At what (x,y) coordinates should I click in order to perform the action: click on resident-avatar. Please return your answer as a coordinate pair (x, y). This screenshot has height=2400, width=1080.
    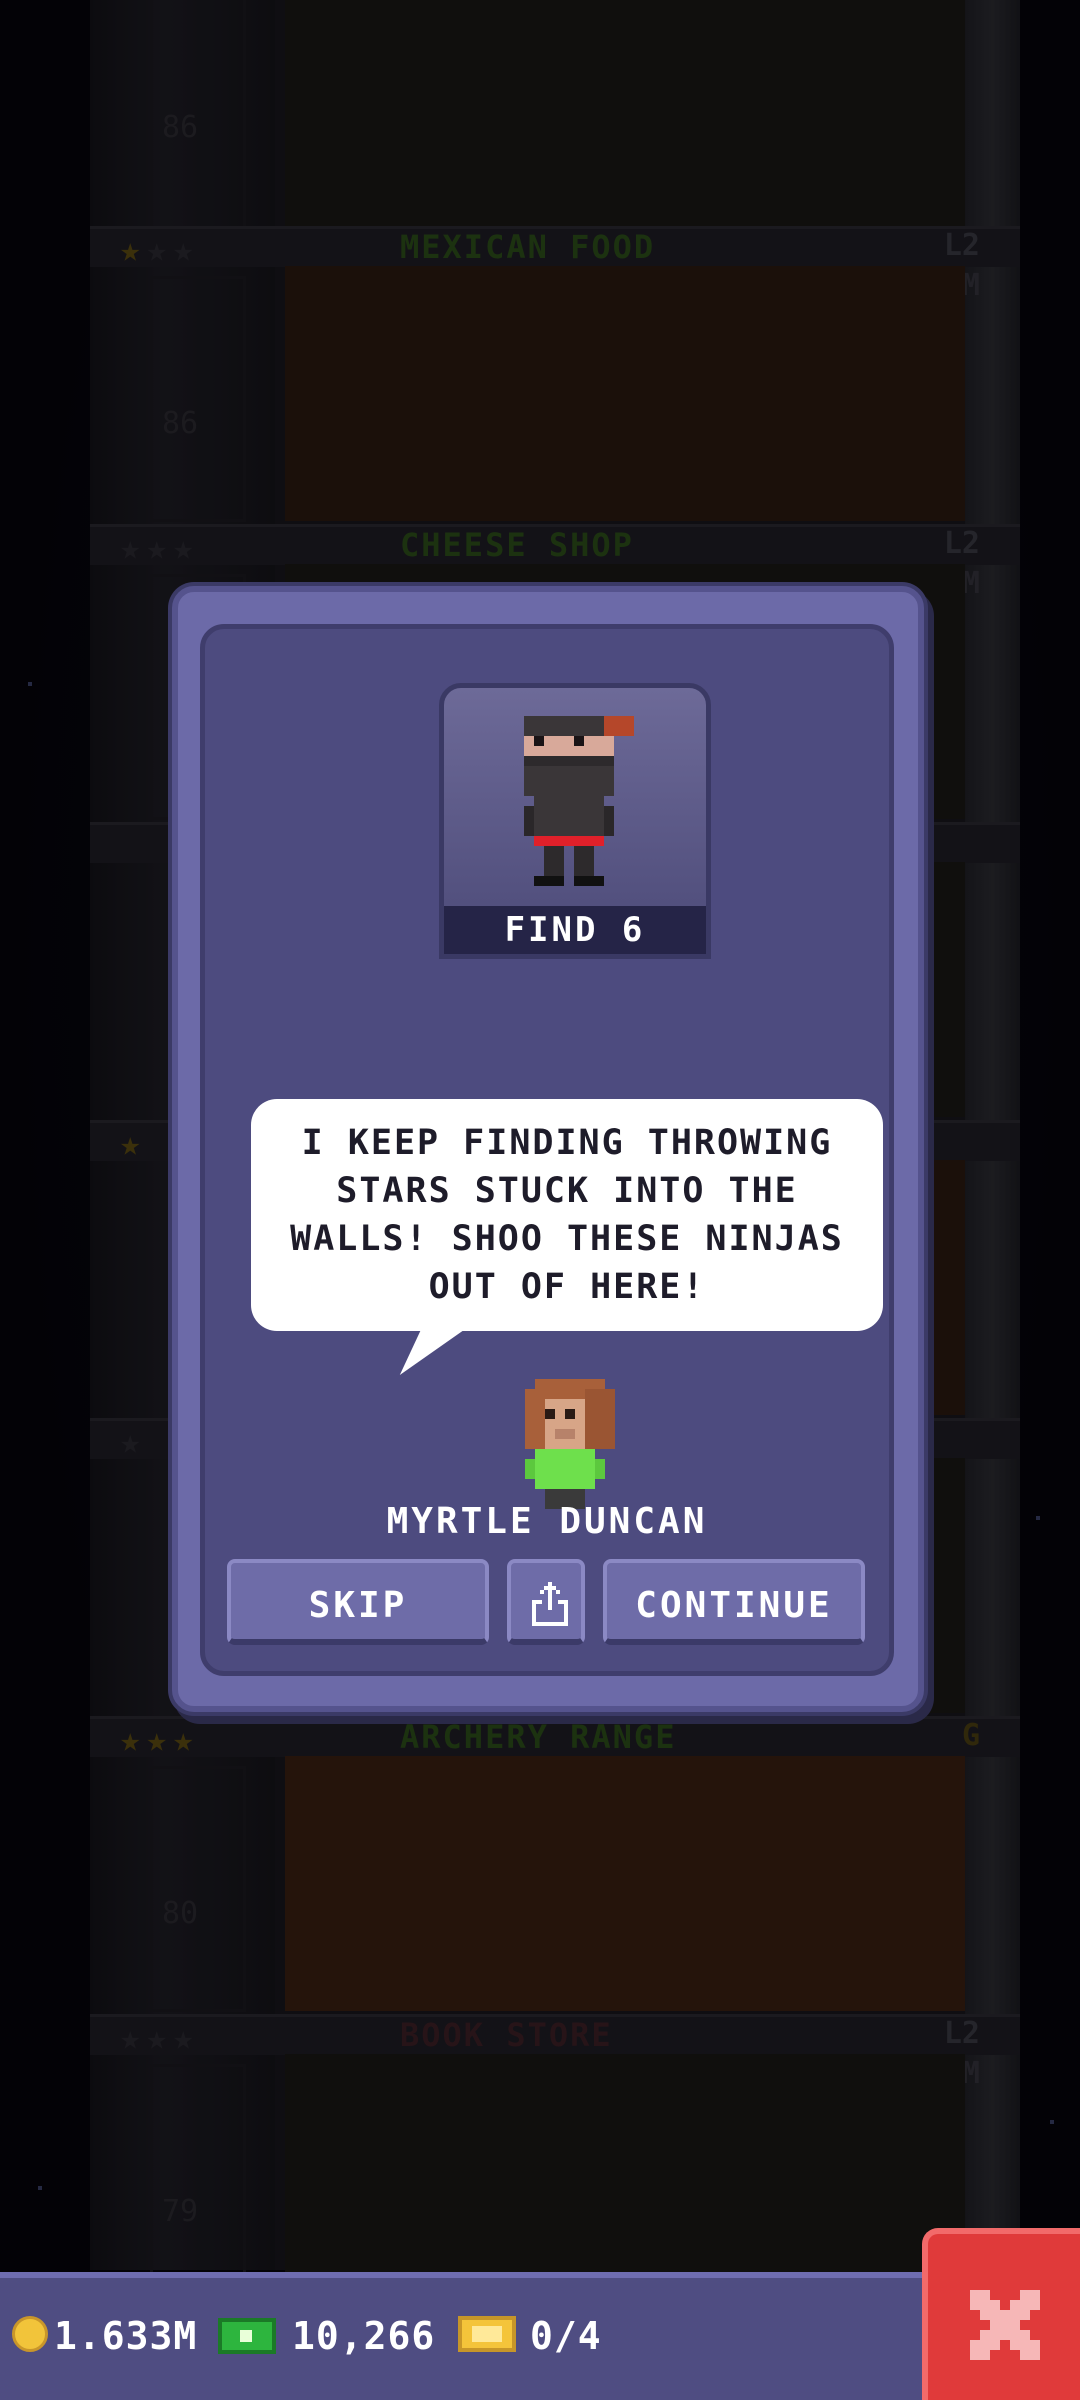
    Looking at the image, I should click on (570, 1444).